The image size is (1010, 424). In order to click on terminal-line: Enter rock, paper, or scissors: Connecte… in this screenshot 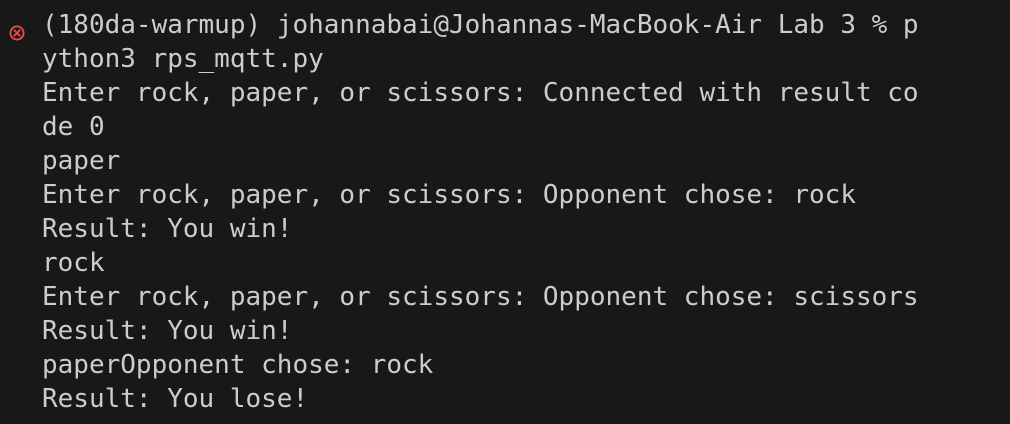, I will do `click(480, 93)`.